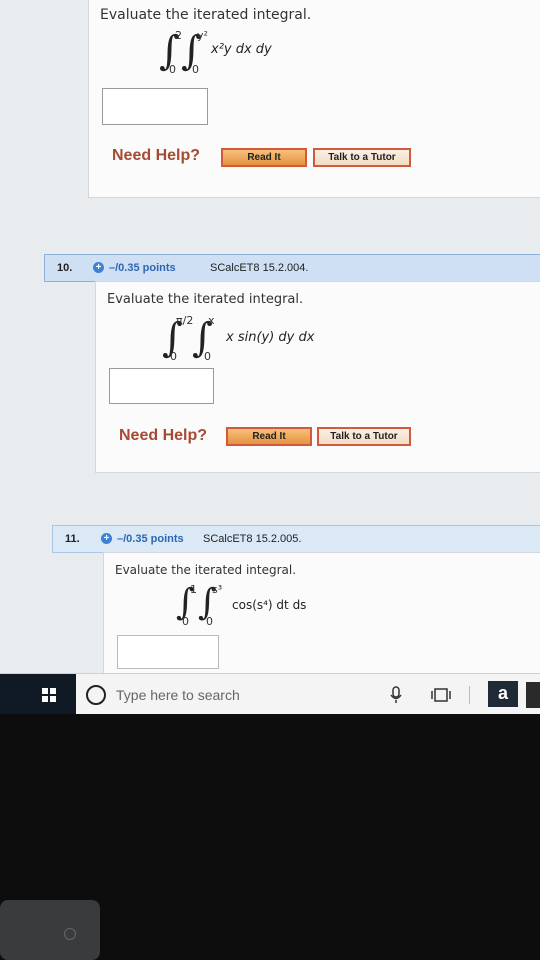 Image resolution: width=540 pixels, height=960 pixels. I want to click on question-10-prompt: Evaluate the iterated integral., so click(205, 299).